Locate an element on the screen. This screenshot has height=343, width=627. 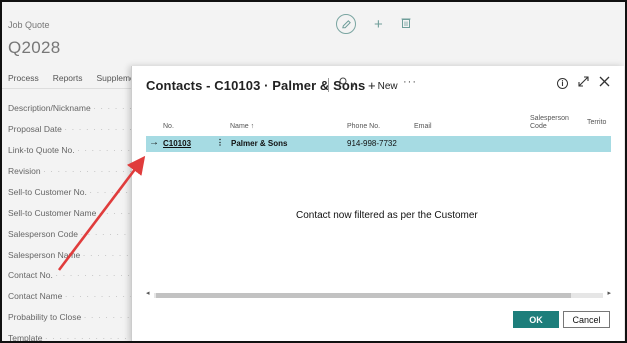
info-icon: i is located at coordinates (562, 83).